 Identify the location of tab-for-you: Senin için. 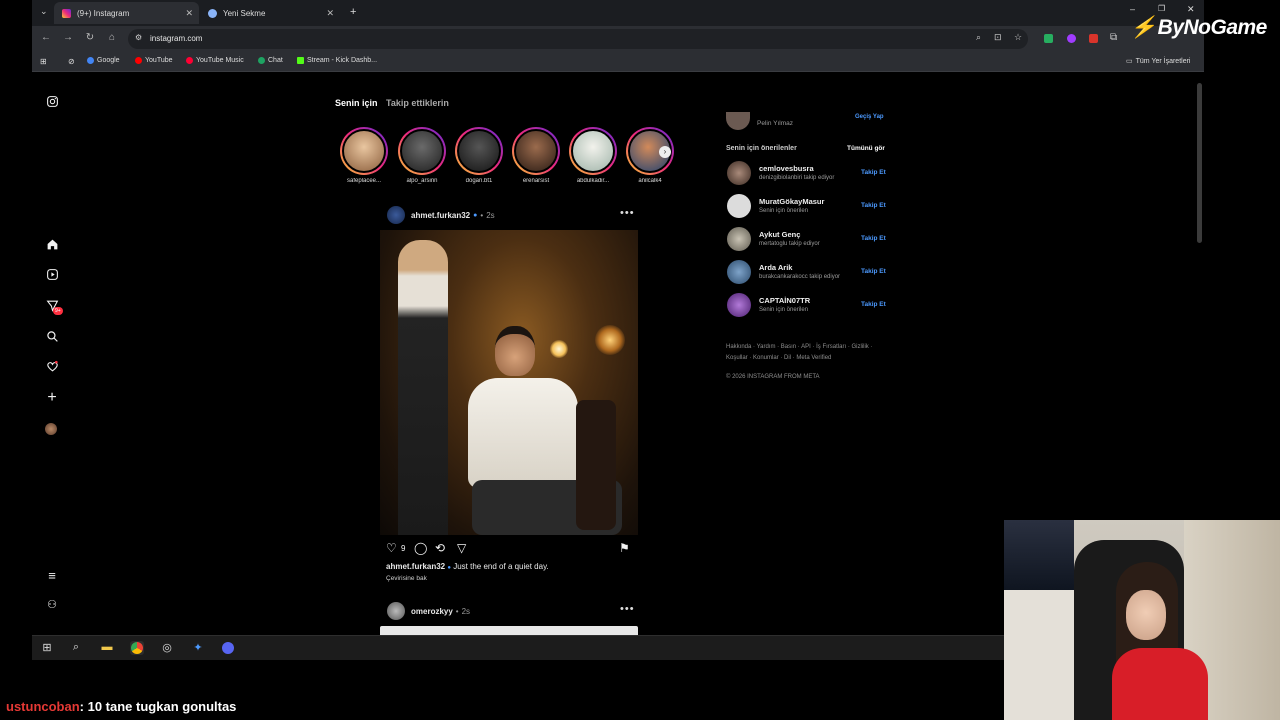
(356, 103).